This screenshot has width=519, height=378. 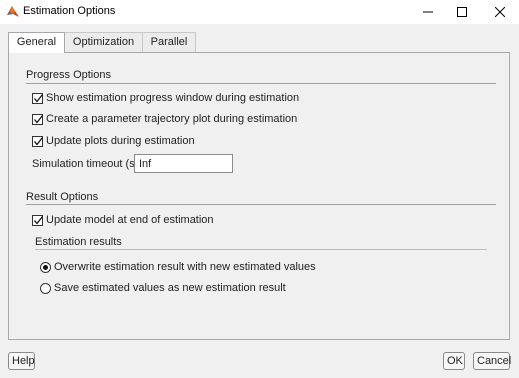 What do you see at coordinates (62, 197) in the screenshot?
I see `result-options-title: Result Options` at bounding box center [62, 197].